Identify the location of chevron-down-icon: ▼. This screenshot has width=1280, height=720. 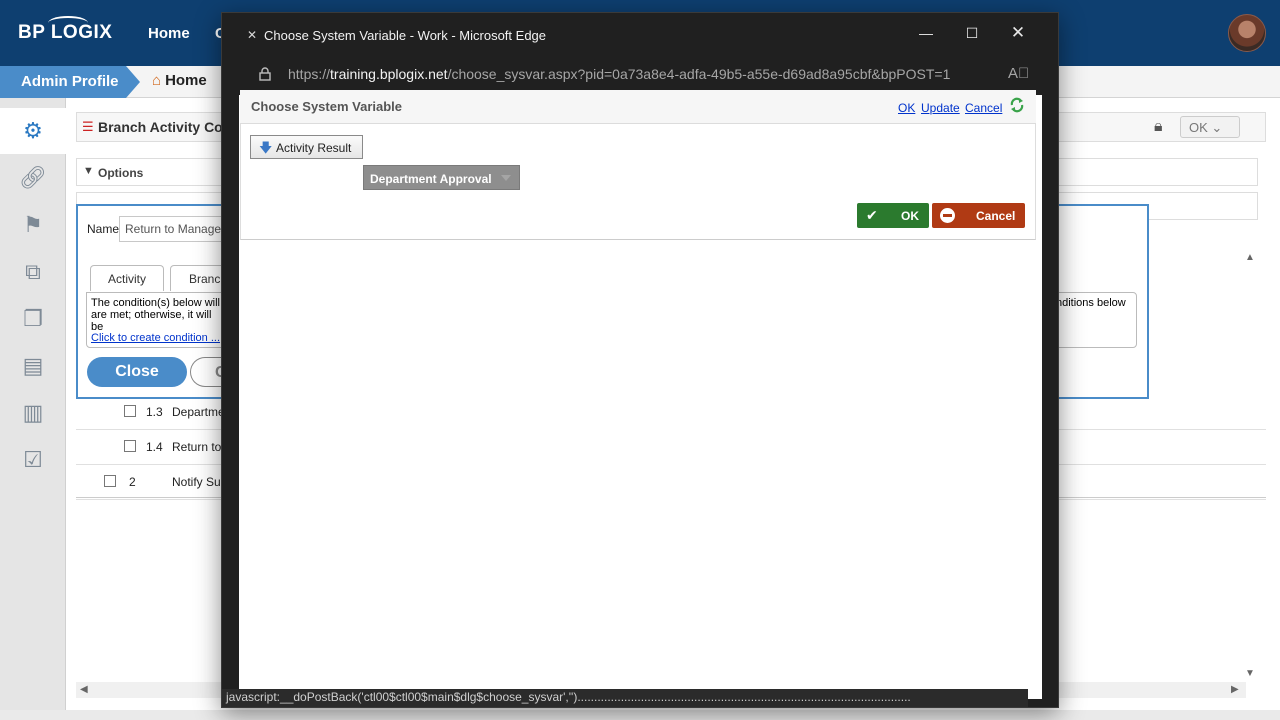
(88, 171).